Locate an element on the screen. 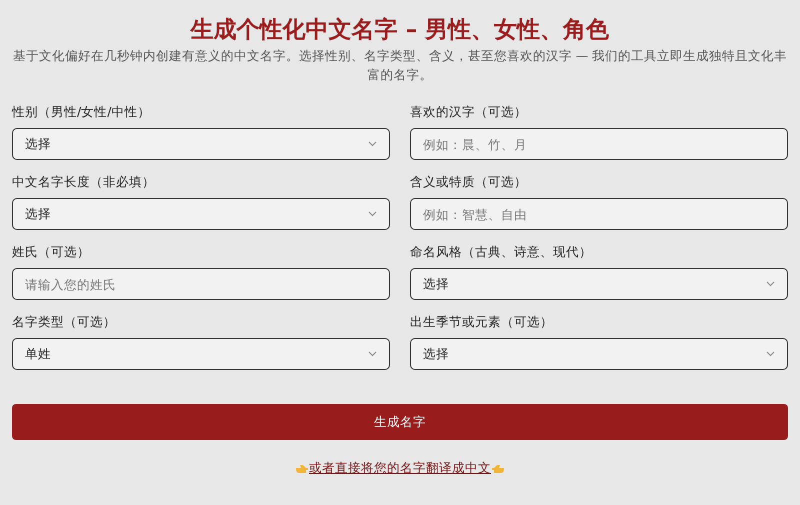 Image resolution: width=800 pixels, height=505 pixels. text-field: 请输入您的姓氏 is located at coordinates (201, 284).